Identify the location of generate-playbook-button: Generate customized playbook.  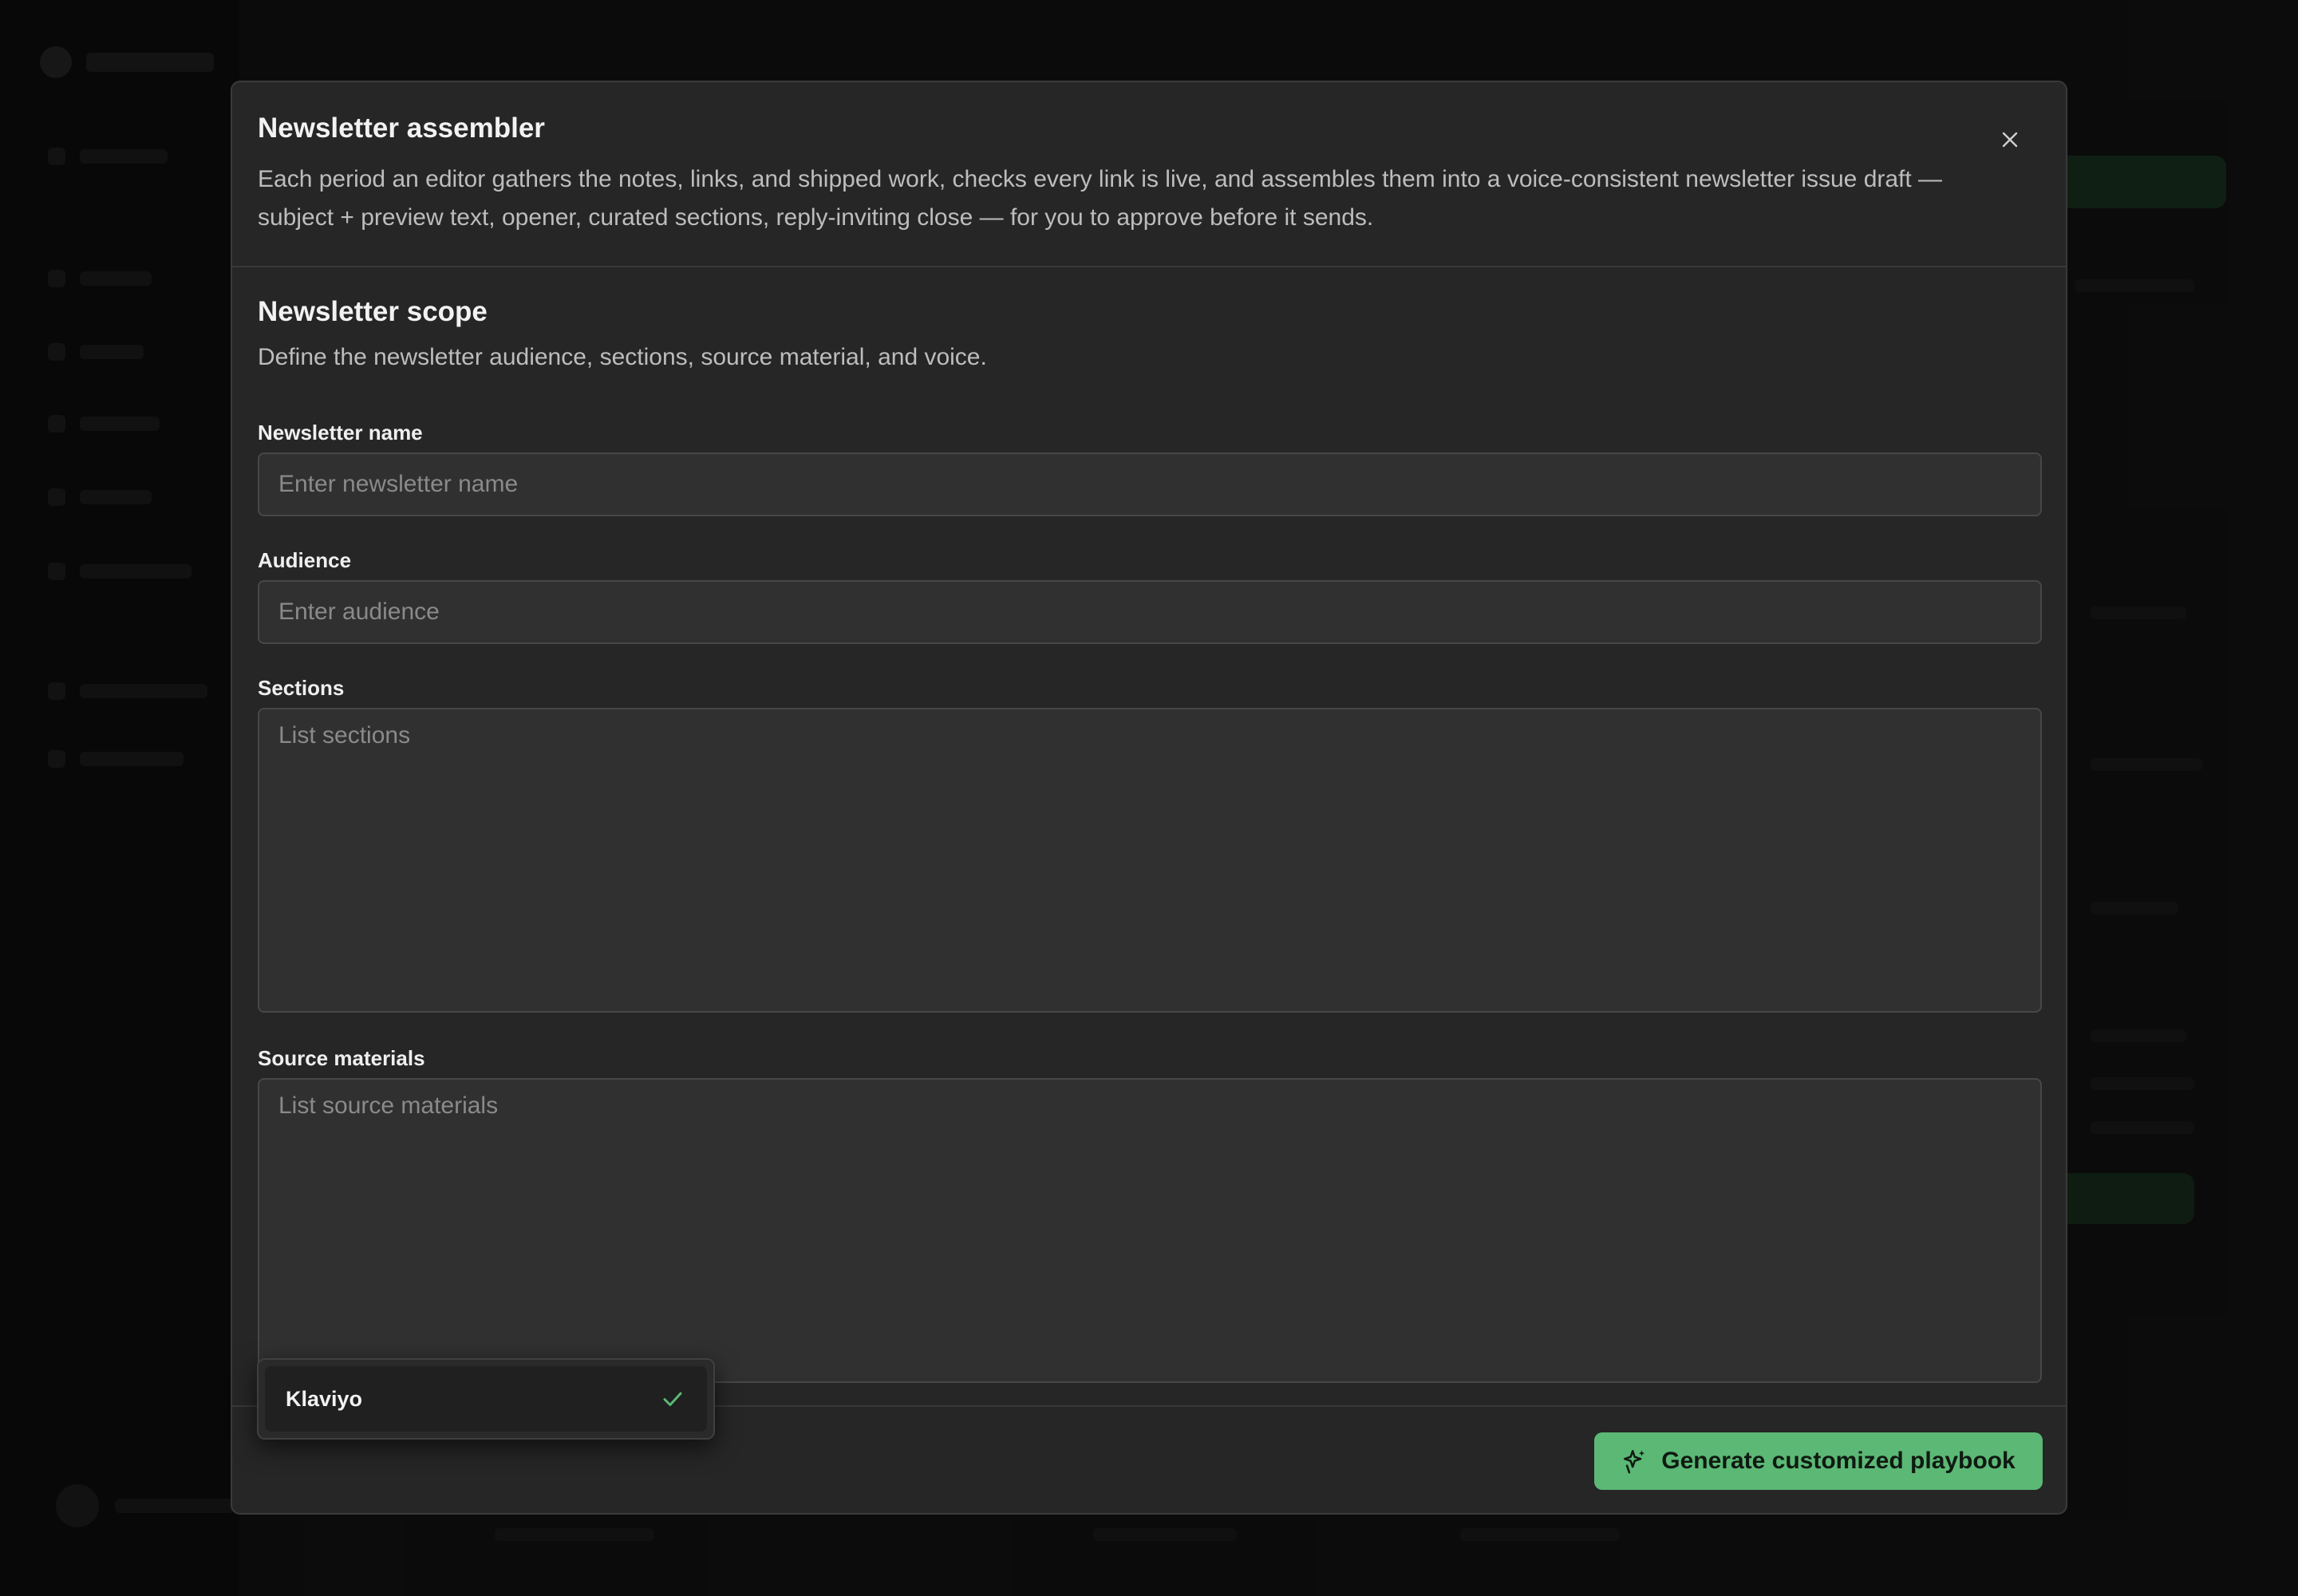
(1819, 1461).